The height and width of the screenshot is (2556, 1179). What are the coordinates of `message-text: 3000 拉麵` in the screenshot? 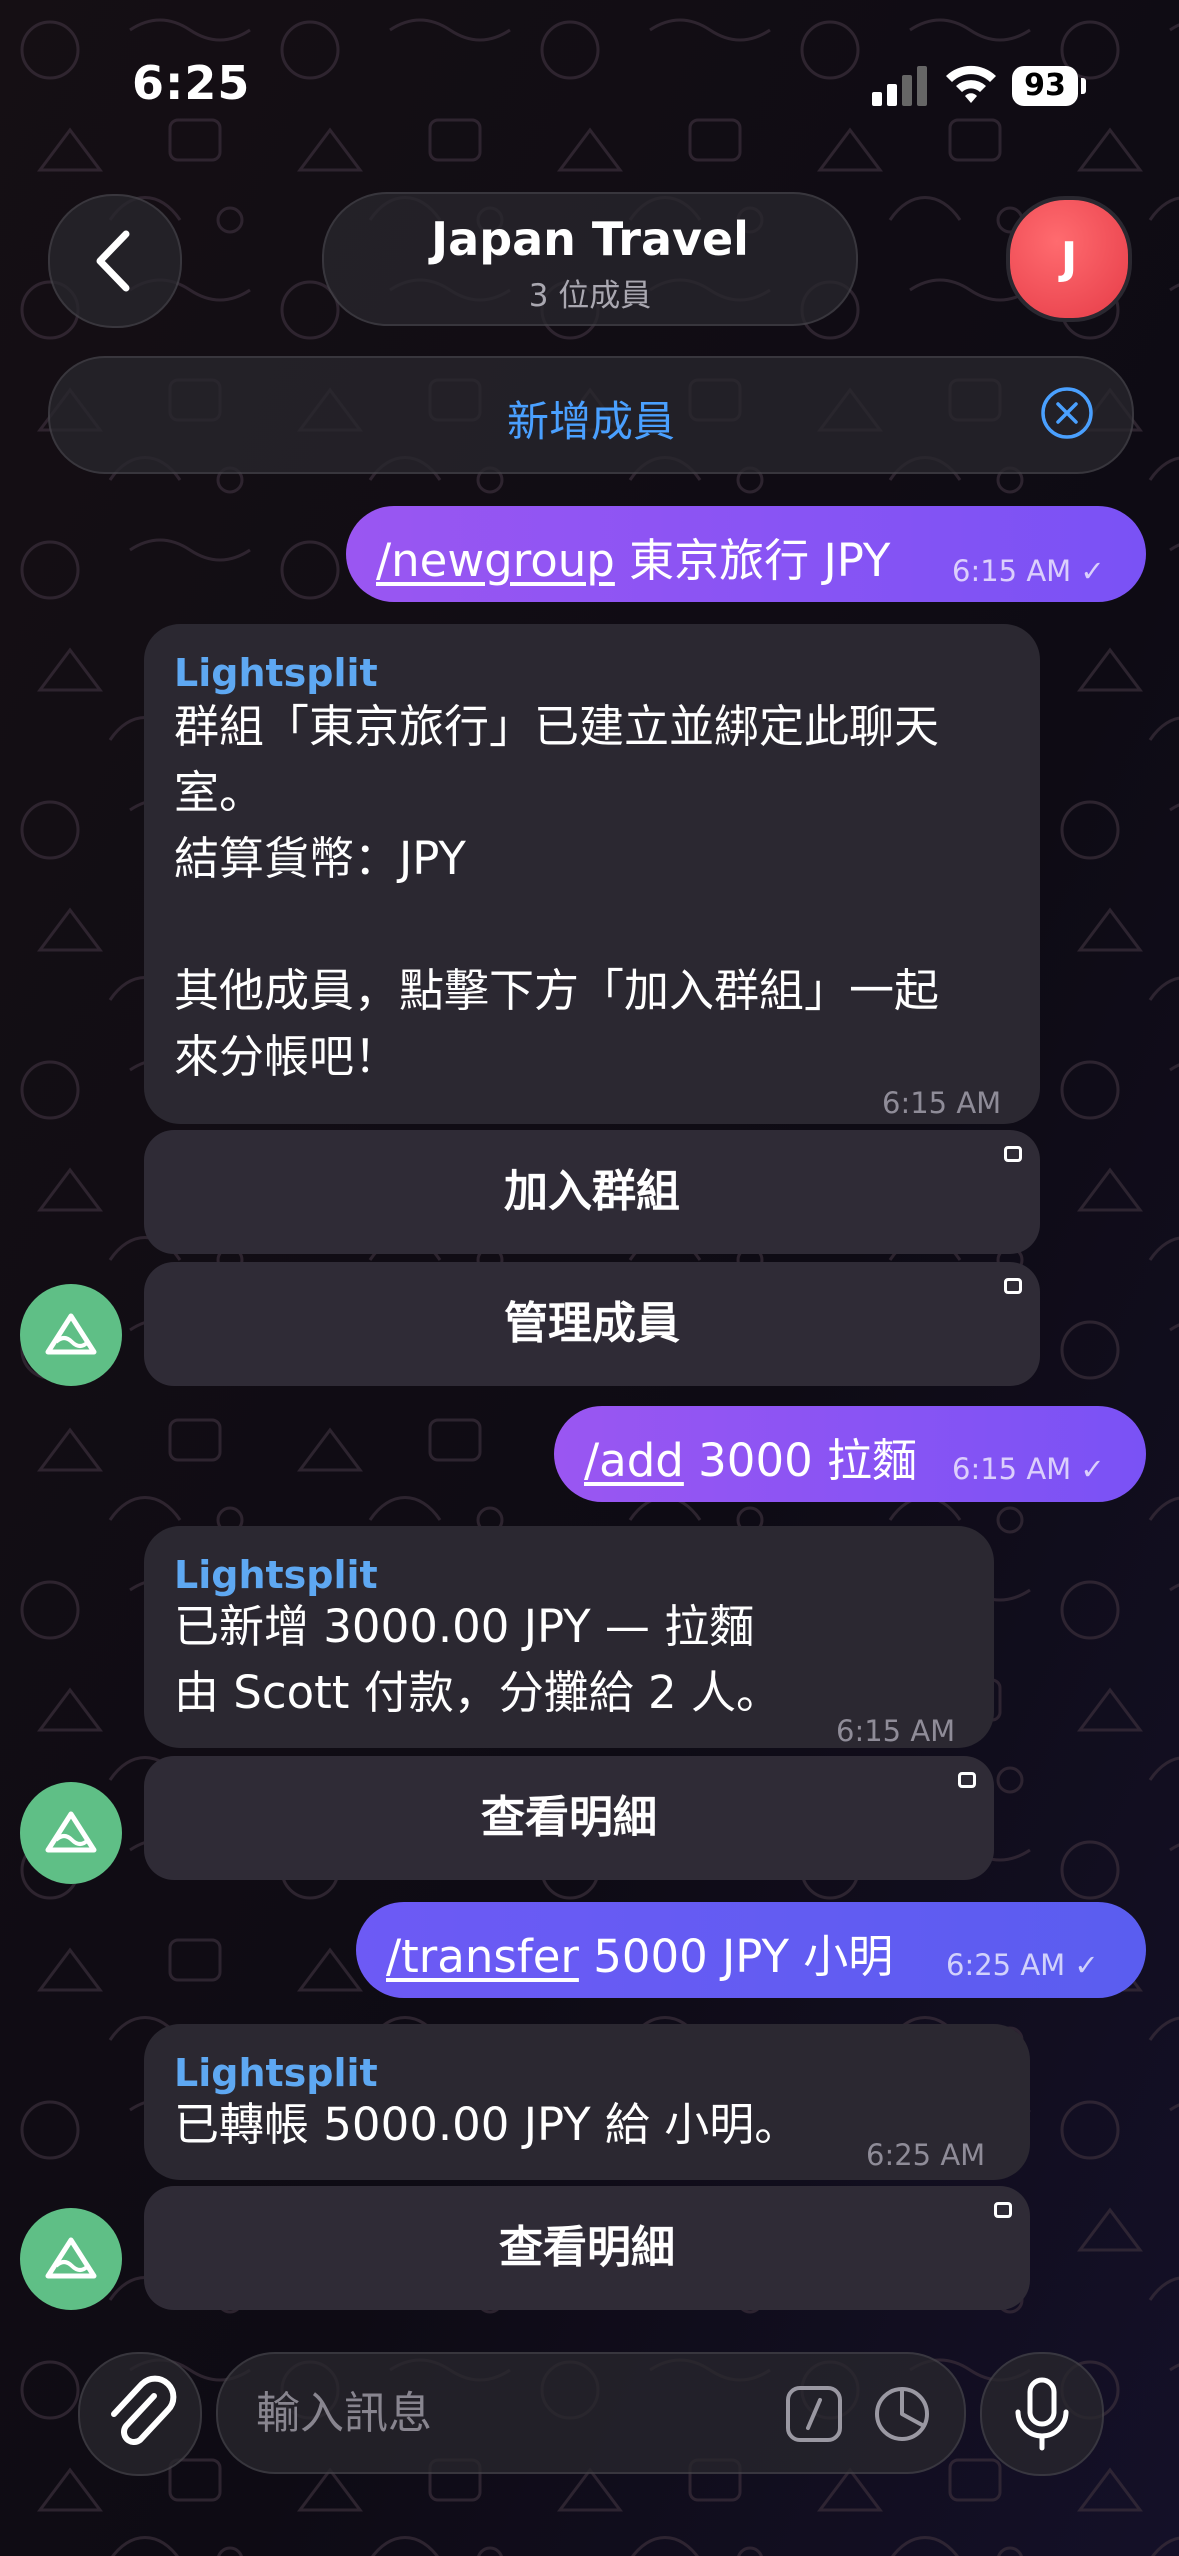 It's located at (800, 1460).